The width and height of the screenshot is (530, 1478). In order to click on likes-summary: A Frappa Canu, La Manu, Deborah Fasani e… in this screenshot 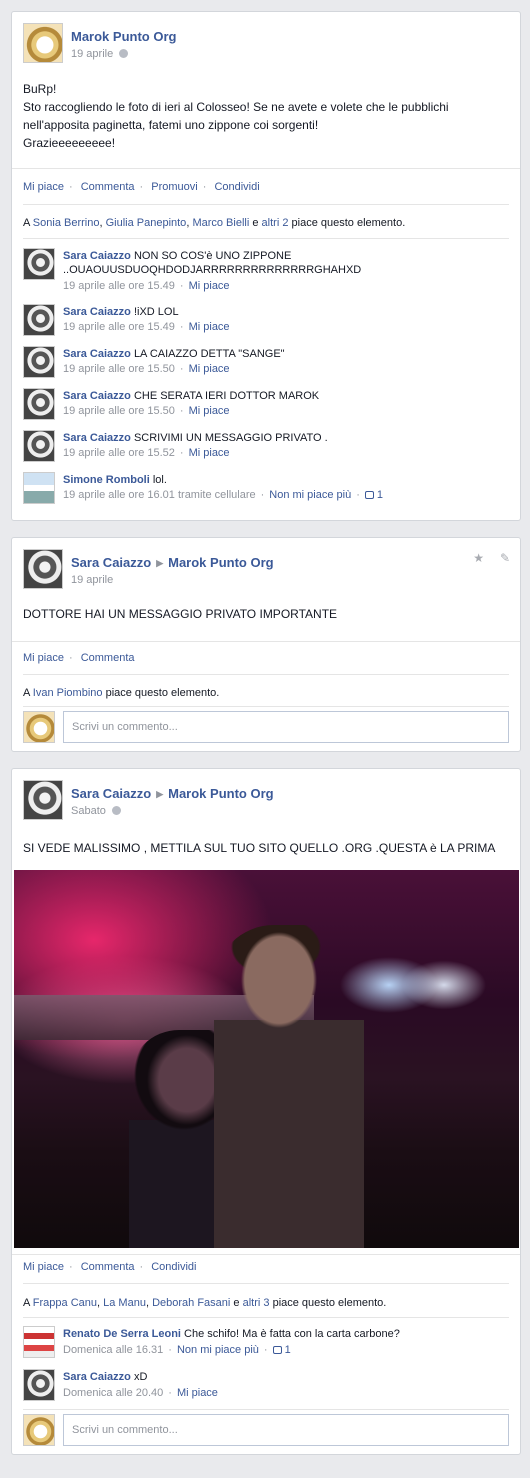, I will do `click(205, 1303)`.